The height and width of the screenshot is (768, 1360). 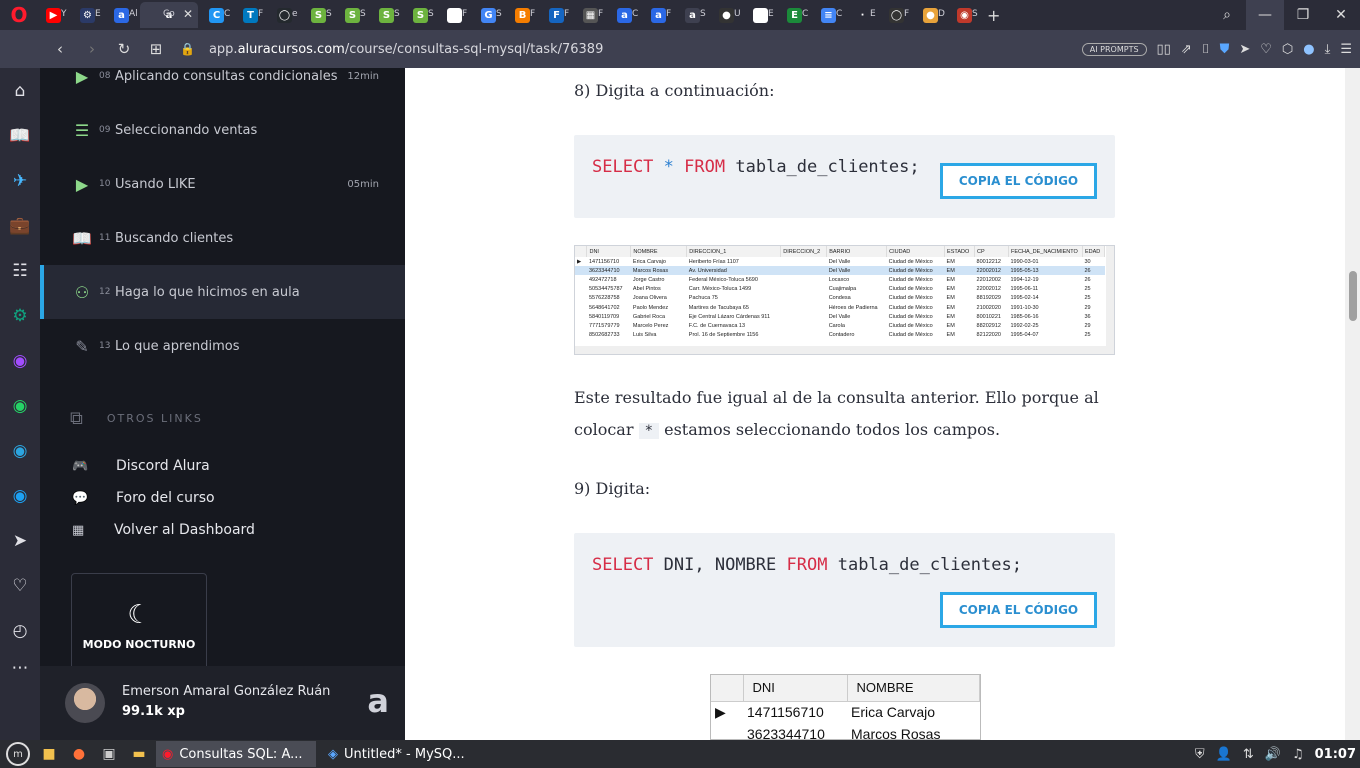 What do you see at coordinates (20, 450) in the screenshot?
I see `telegram-icon: ◉` at bounding box center [20, 450].